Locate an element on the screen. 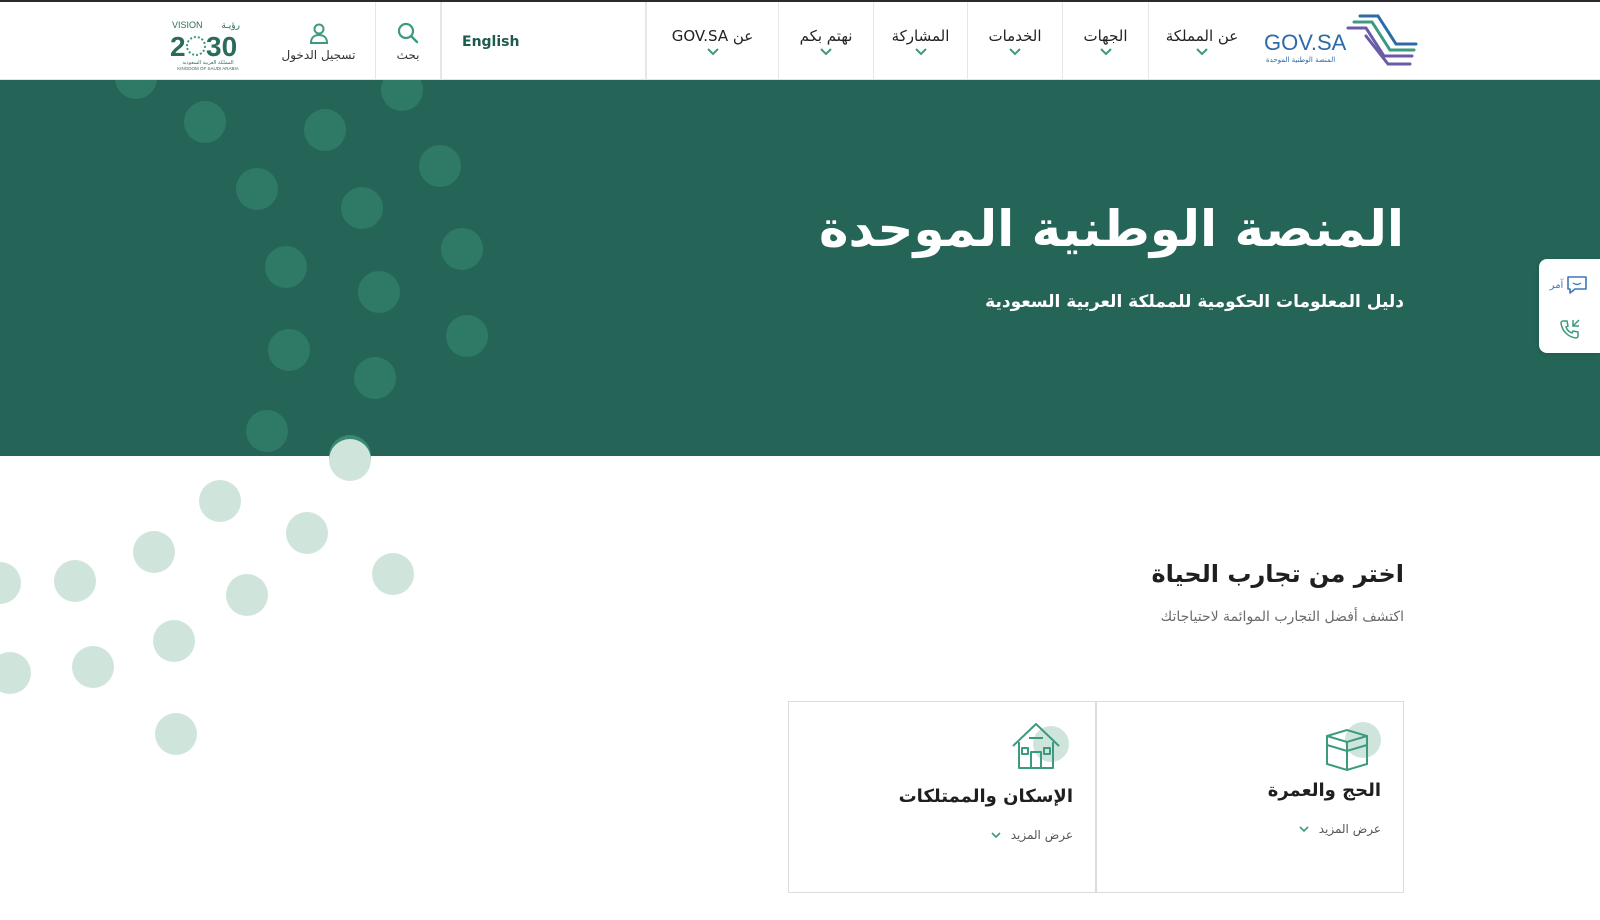 The image size is (1600, 920). govsa-logo: GOV.SA المنصة الوطنية الموحدة is located at coordinates (1342, 42).